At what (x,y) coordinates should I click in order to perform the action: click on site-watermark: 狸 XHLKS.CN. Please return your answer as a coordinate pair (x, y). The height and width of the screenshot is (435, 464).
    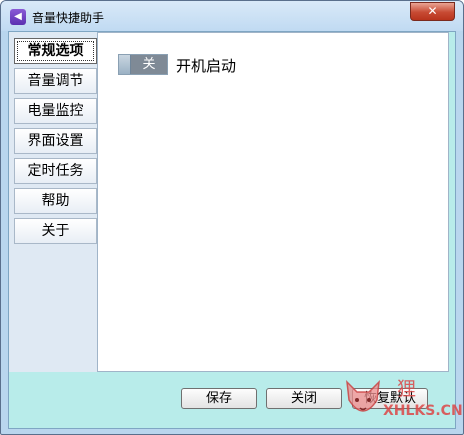
    Looking at the image, I should click on (400, 401).